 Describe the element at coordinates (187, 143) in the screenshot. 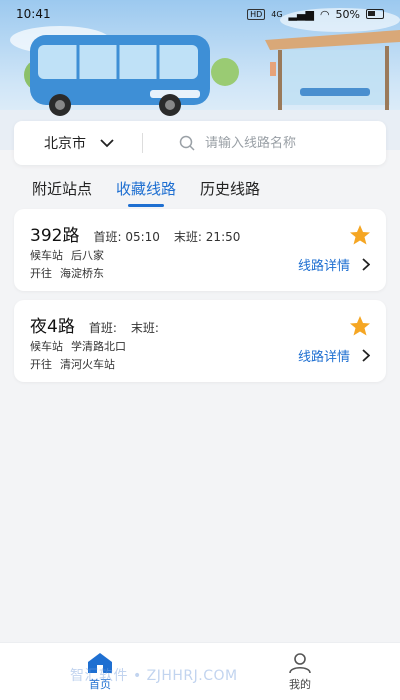

I see `search-icon` at that location.